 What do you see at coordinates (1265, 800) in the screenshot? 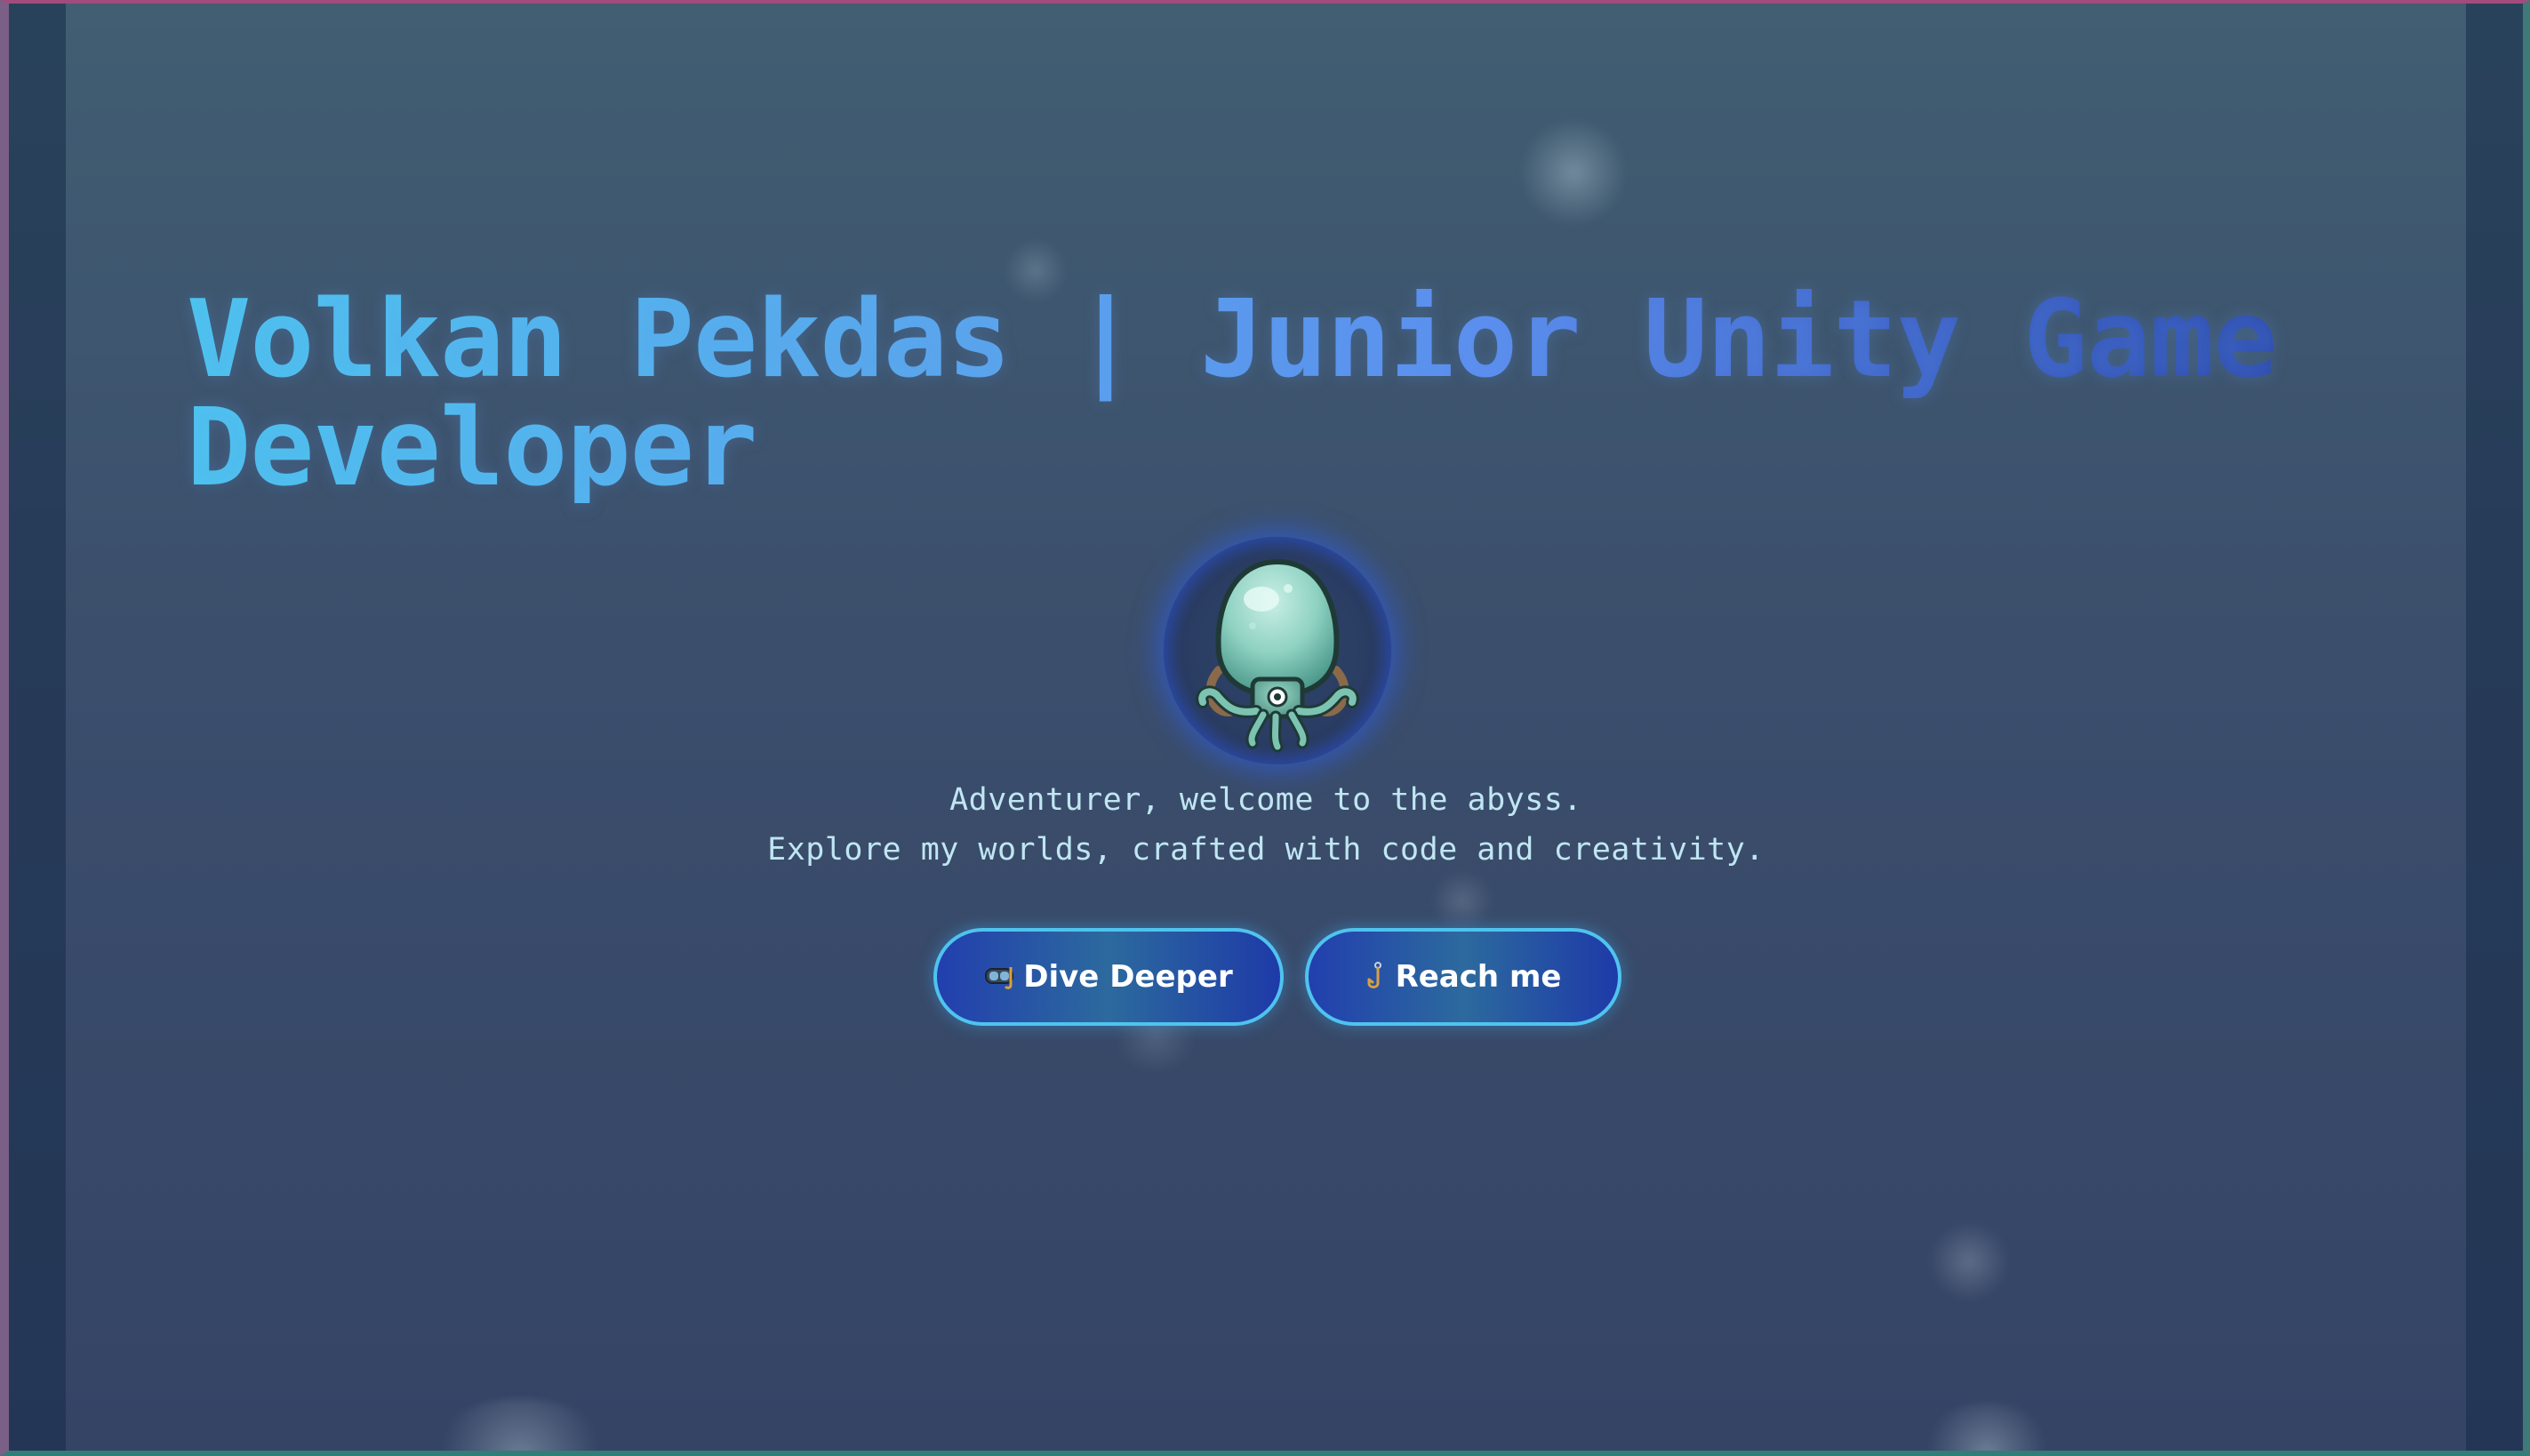
I see `tagline-line-1: Adventurer, welcome to the abyss.` at bounding box center [1265, 800].